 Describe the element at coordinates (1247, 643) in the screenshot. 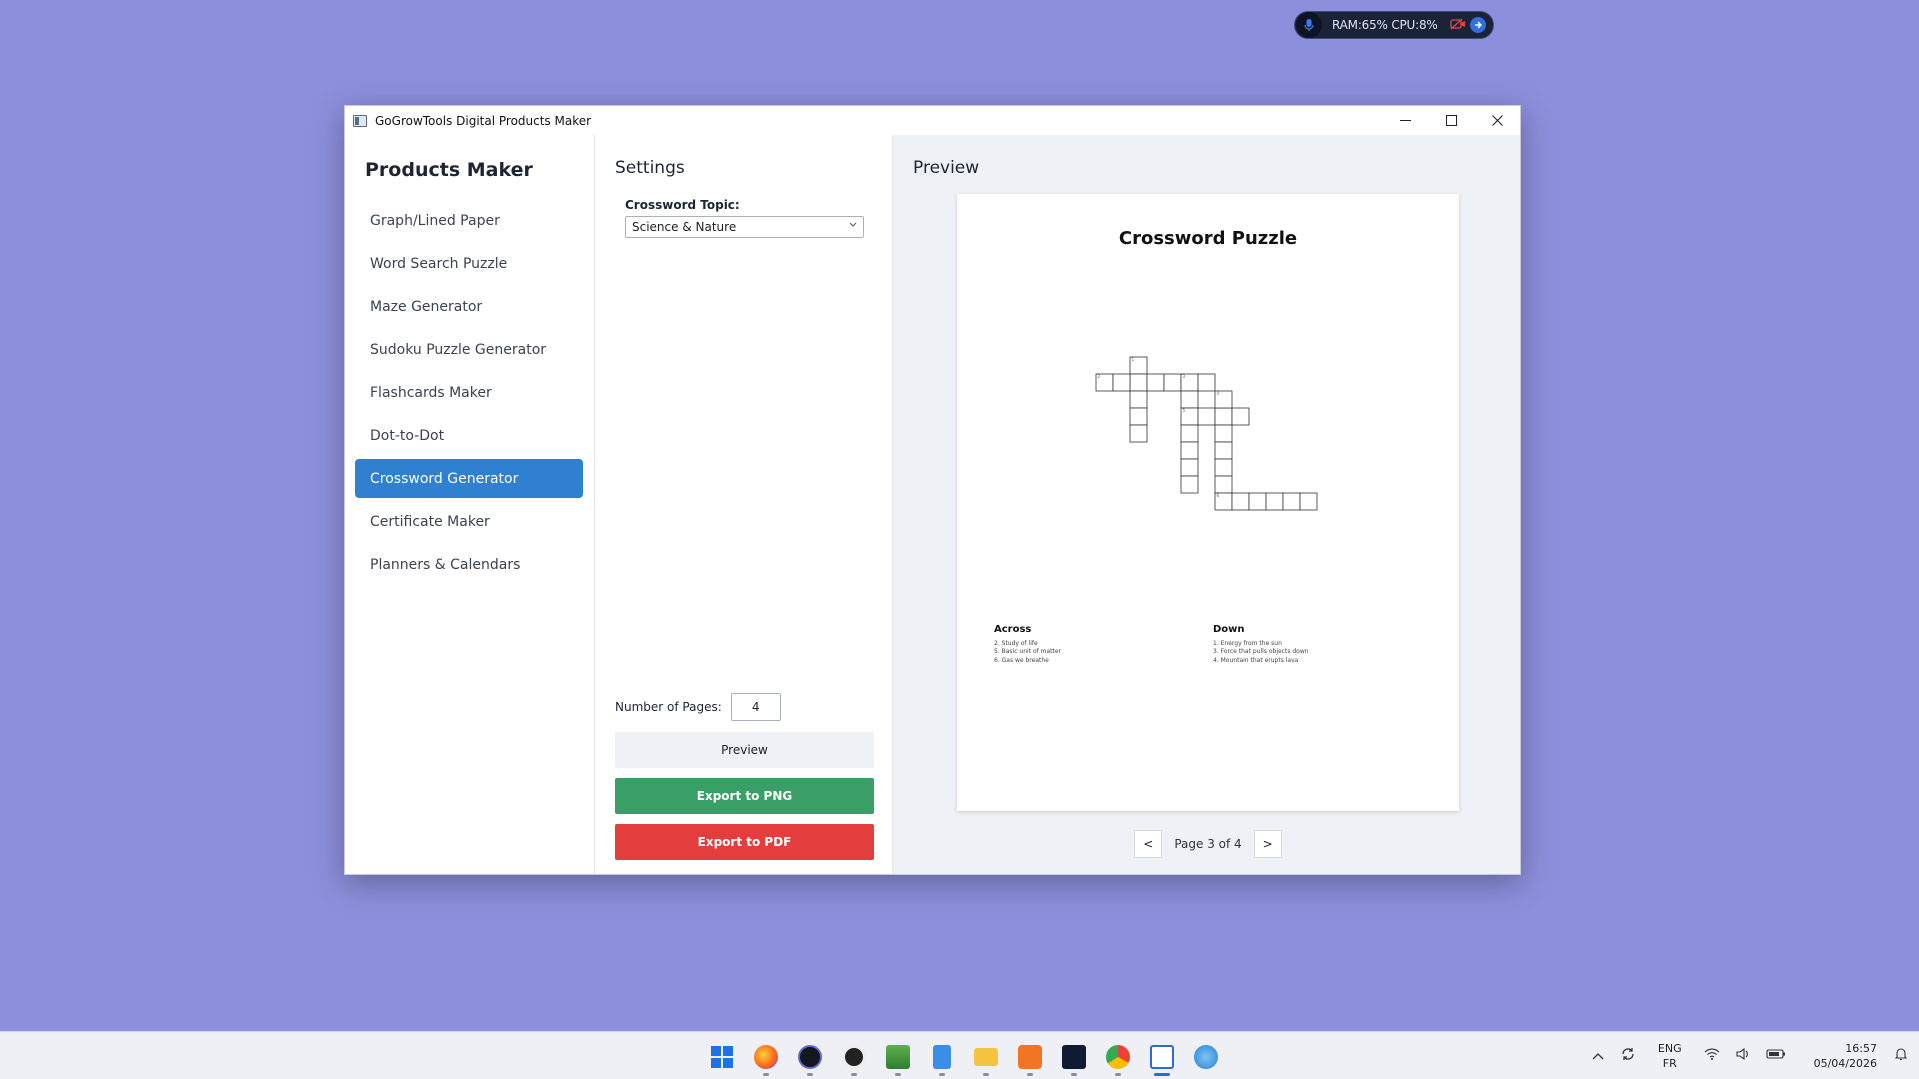

I see `down-clue: 1. Energy from the sun` at that location.